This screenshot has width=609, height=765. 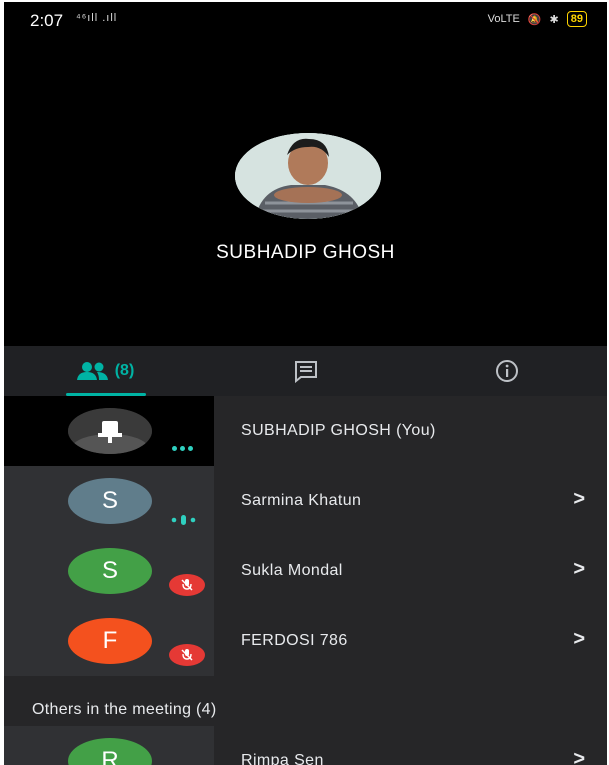 What do you see at coordinates (338, 430) in the screenshot?
I see `participant-name: SUBHADIP GHOSH (You)` at bounding box center [338, 430].